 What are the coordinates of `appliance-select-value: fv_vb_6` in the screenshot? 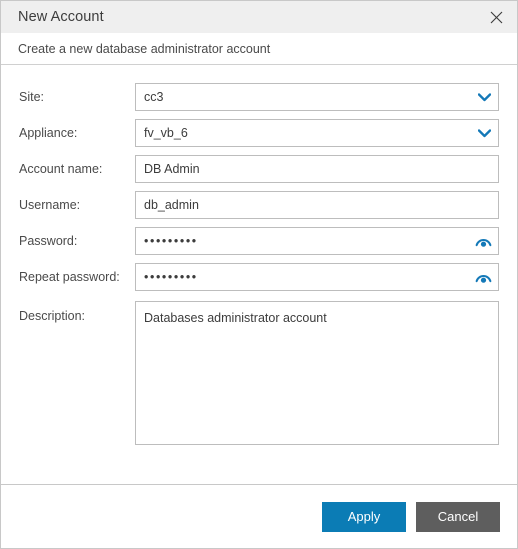 It's located at (166, 133).